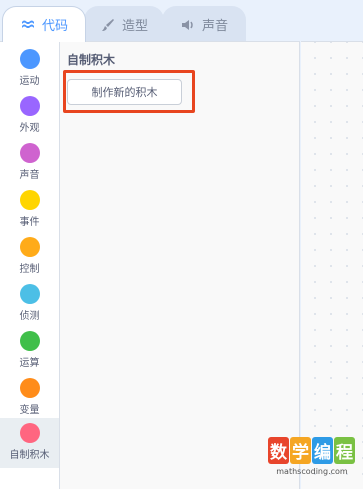 This screenshot has height=489, width=363. What do you see at coordinates (54, 26) in the screenshot?
I see `tab-code-label: 代码` at bounding box center [54, 26].